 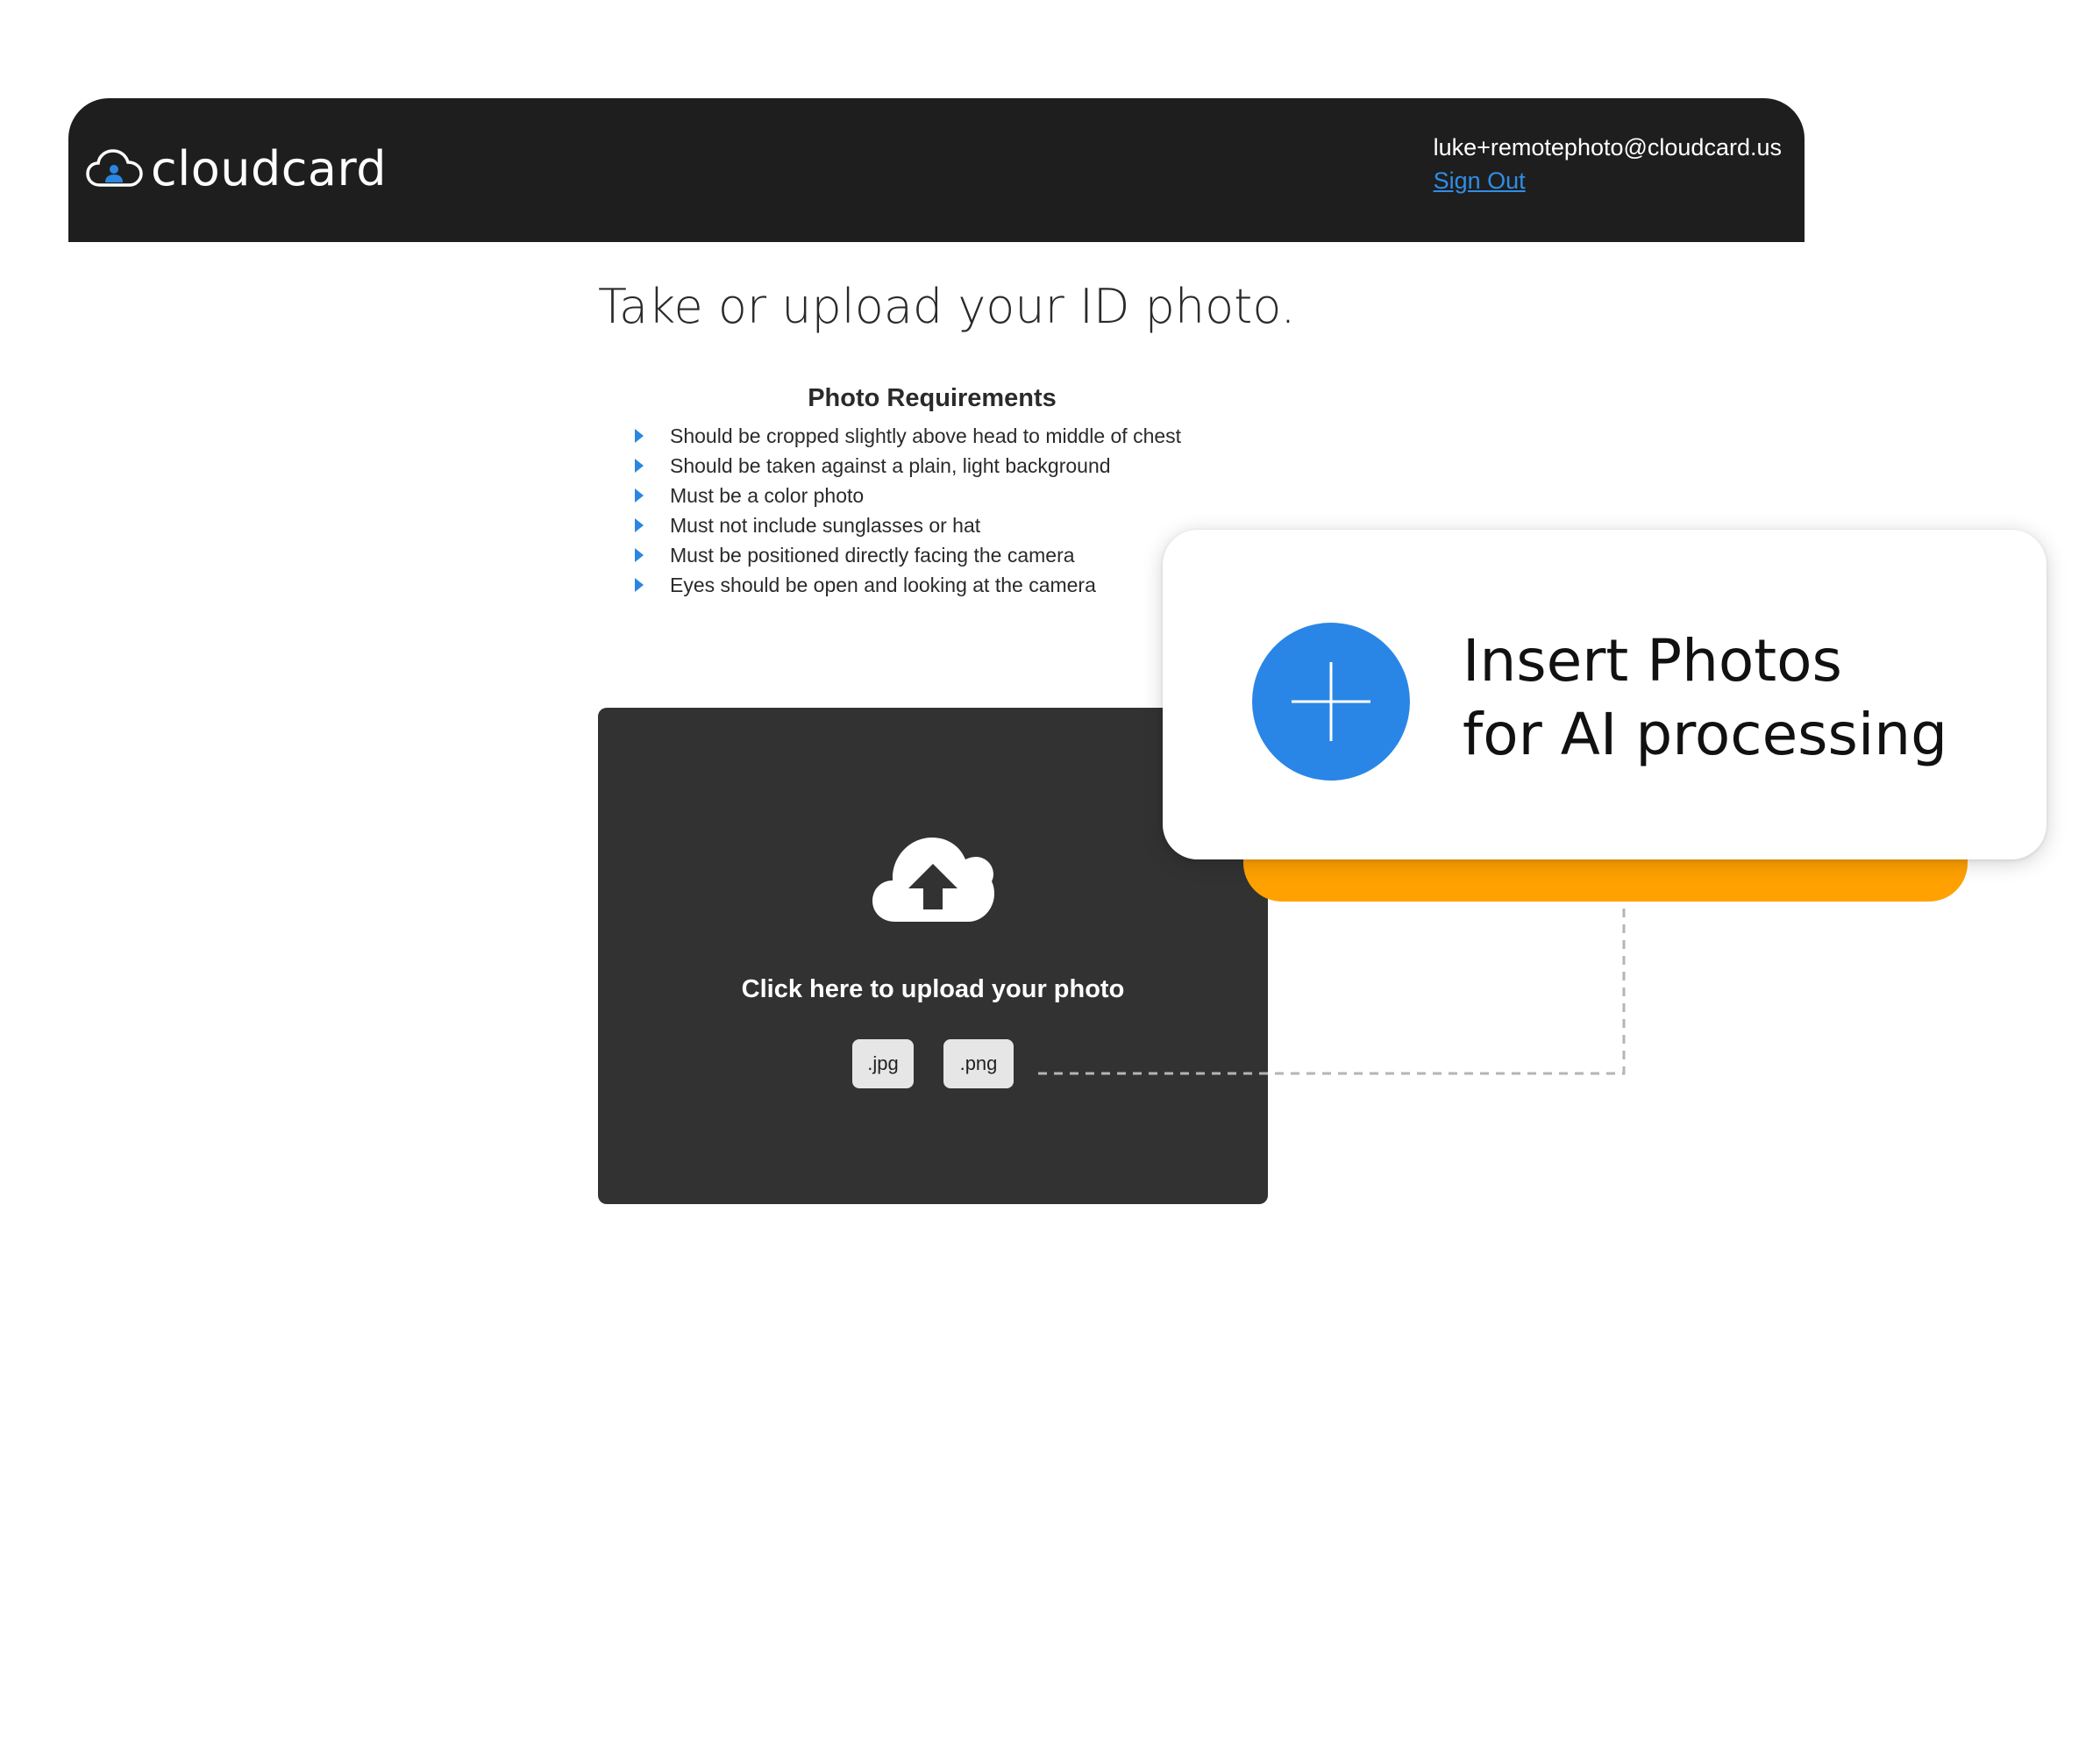 What do you see at coordinates (1652, 661) in the screenshot?
I see `insert-title-line-1: Insert Photos` at bounding box center [1652, 661].